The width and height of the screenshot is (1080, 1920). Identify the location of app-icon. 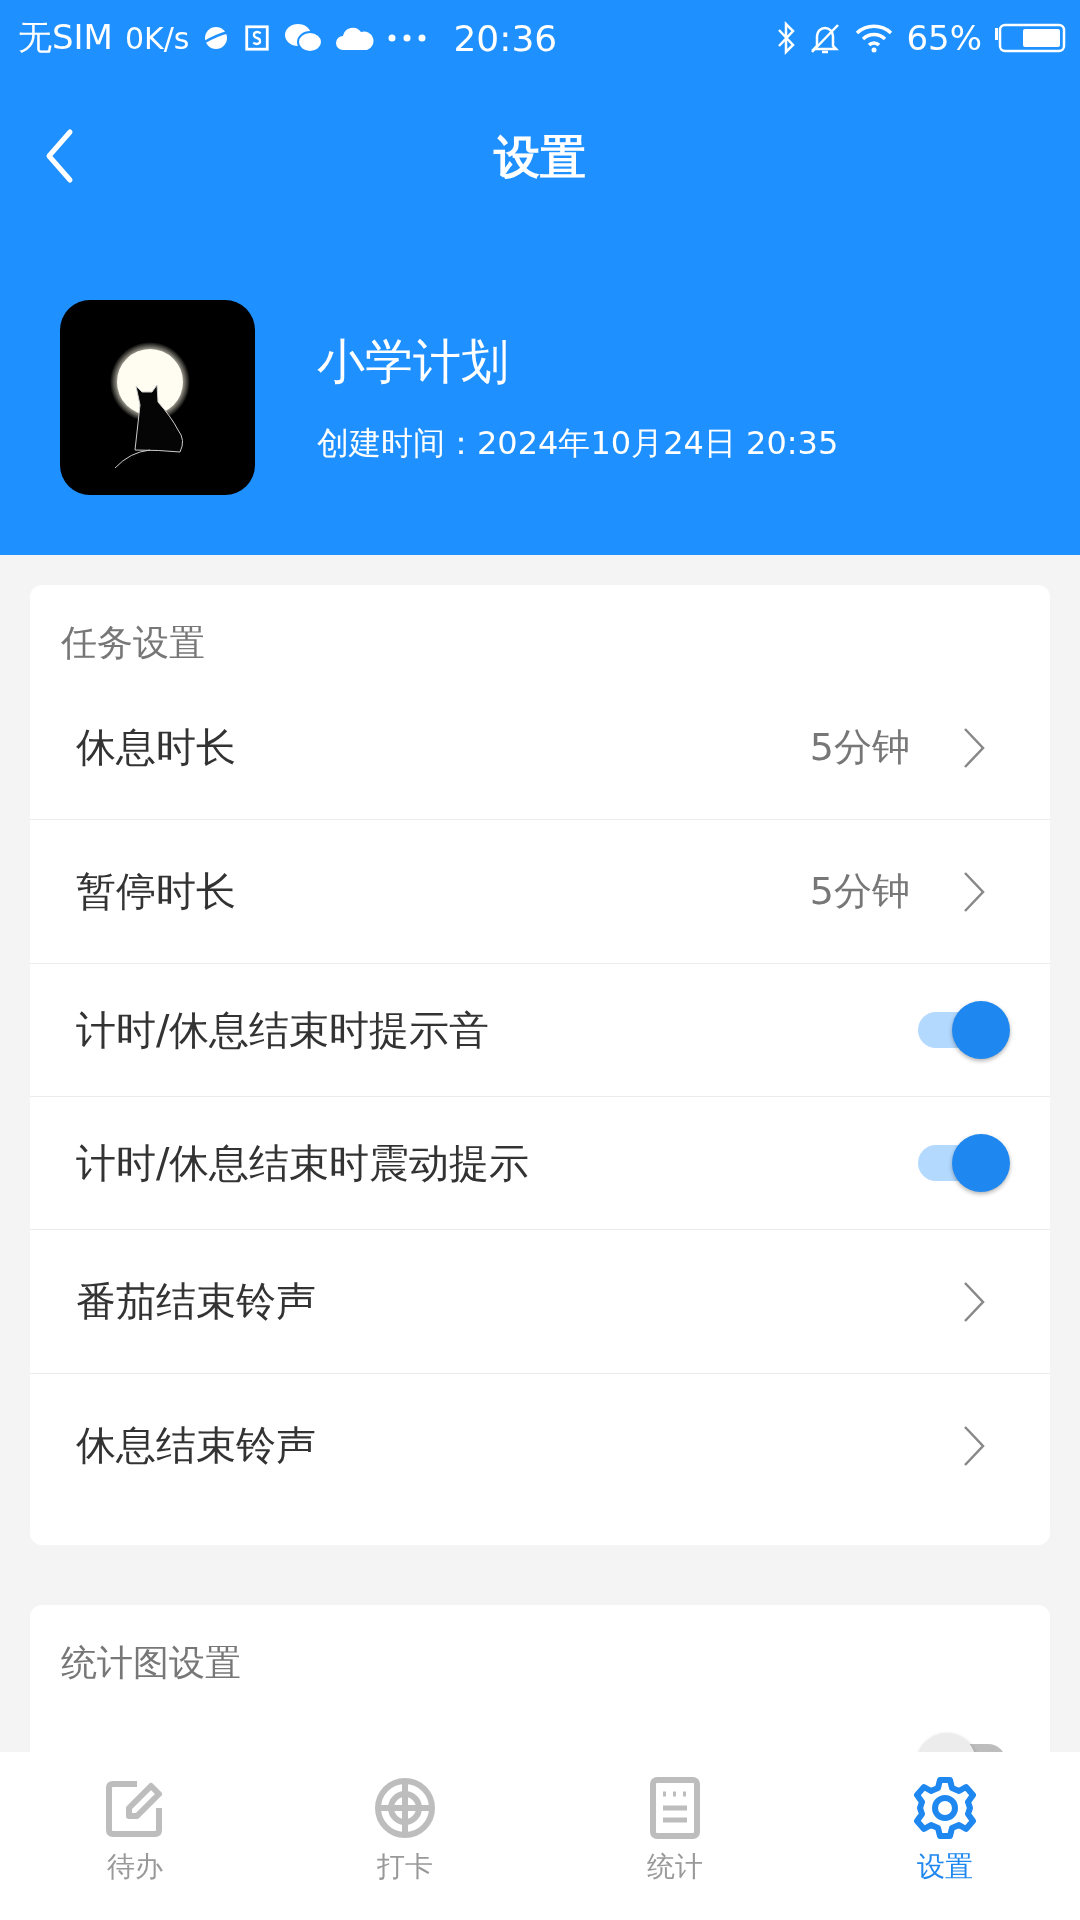
(257, 38).